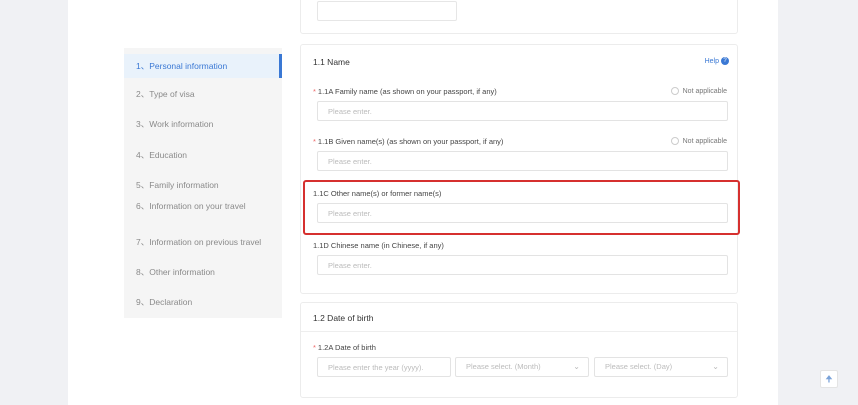 Image resolution: width=858 pixels, height=405 pixels. Describe the element at coordinates (203, 206) in the screenshot. I see `sidebar-item-travel-information: 6、Information on your travel` at that location.